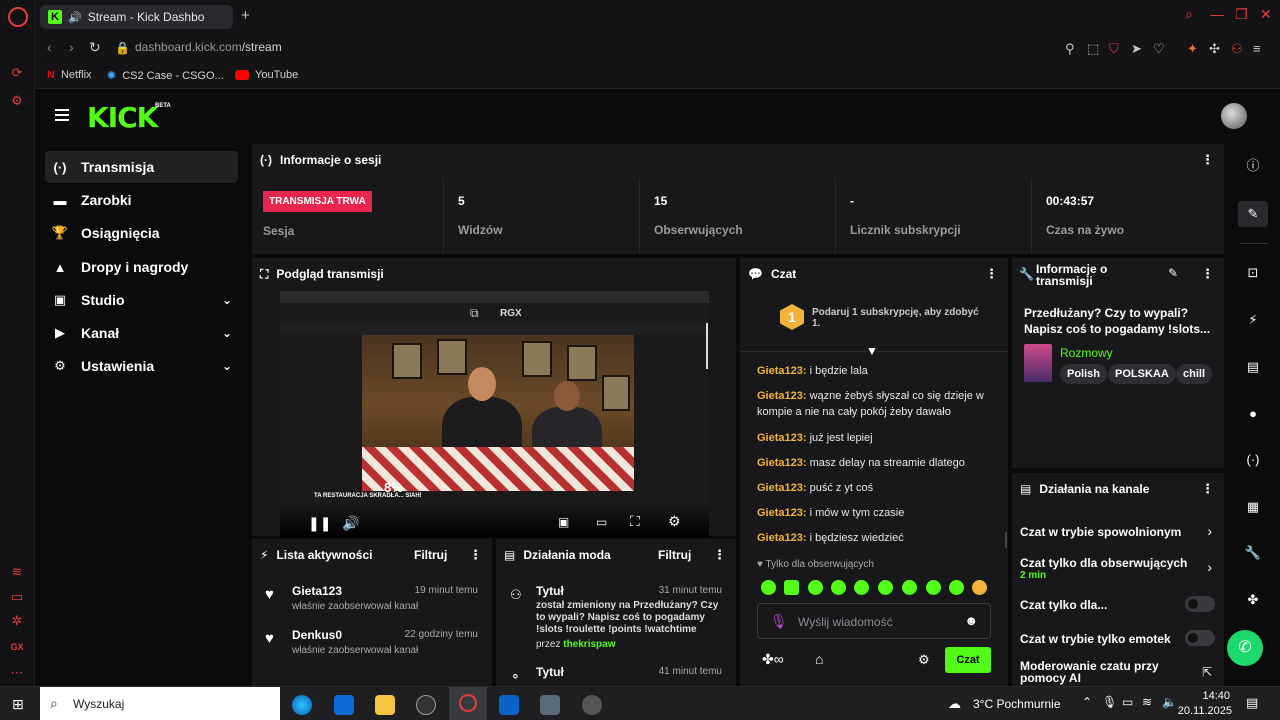  I want to click on avatar, so click(1234, 116).